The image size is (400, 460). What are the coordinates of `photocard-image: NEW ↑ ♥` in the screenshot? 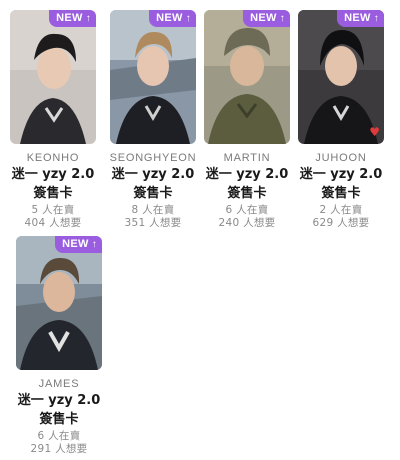 It's located at (341, 77).